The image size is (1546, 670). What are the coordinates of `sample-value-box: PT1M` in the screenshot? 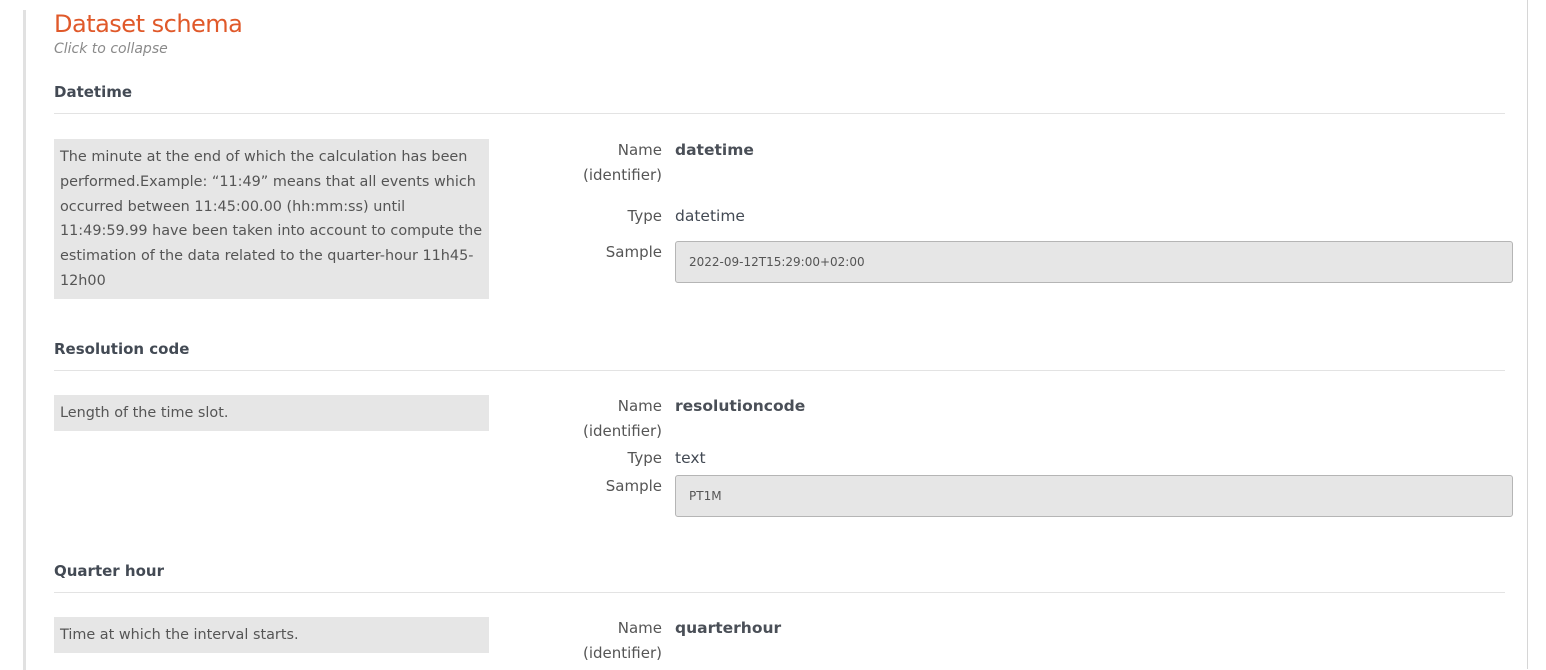 It's located at (1094, 496).